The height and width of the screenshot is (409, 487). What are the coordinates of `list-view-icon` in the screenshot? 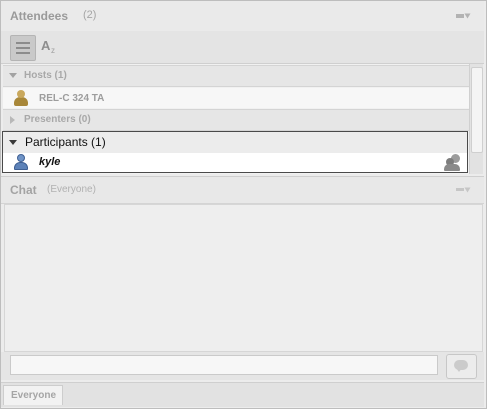 It's located at (23, 48).